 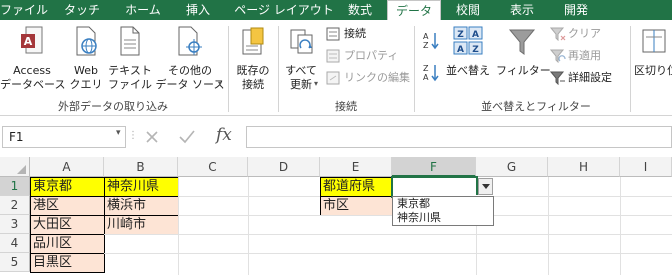 I want to click on tab-developer: 開発, so click(x=576, y=10).